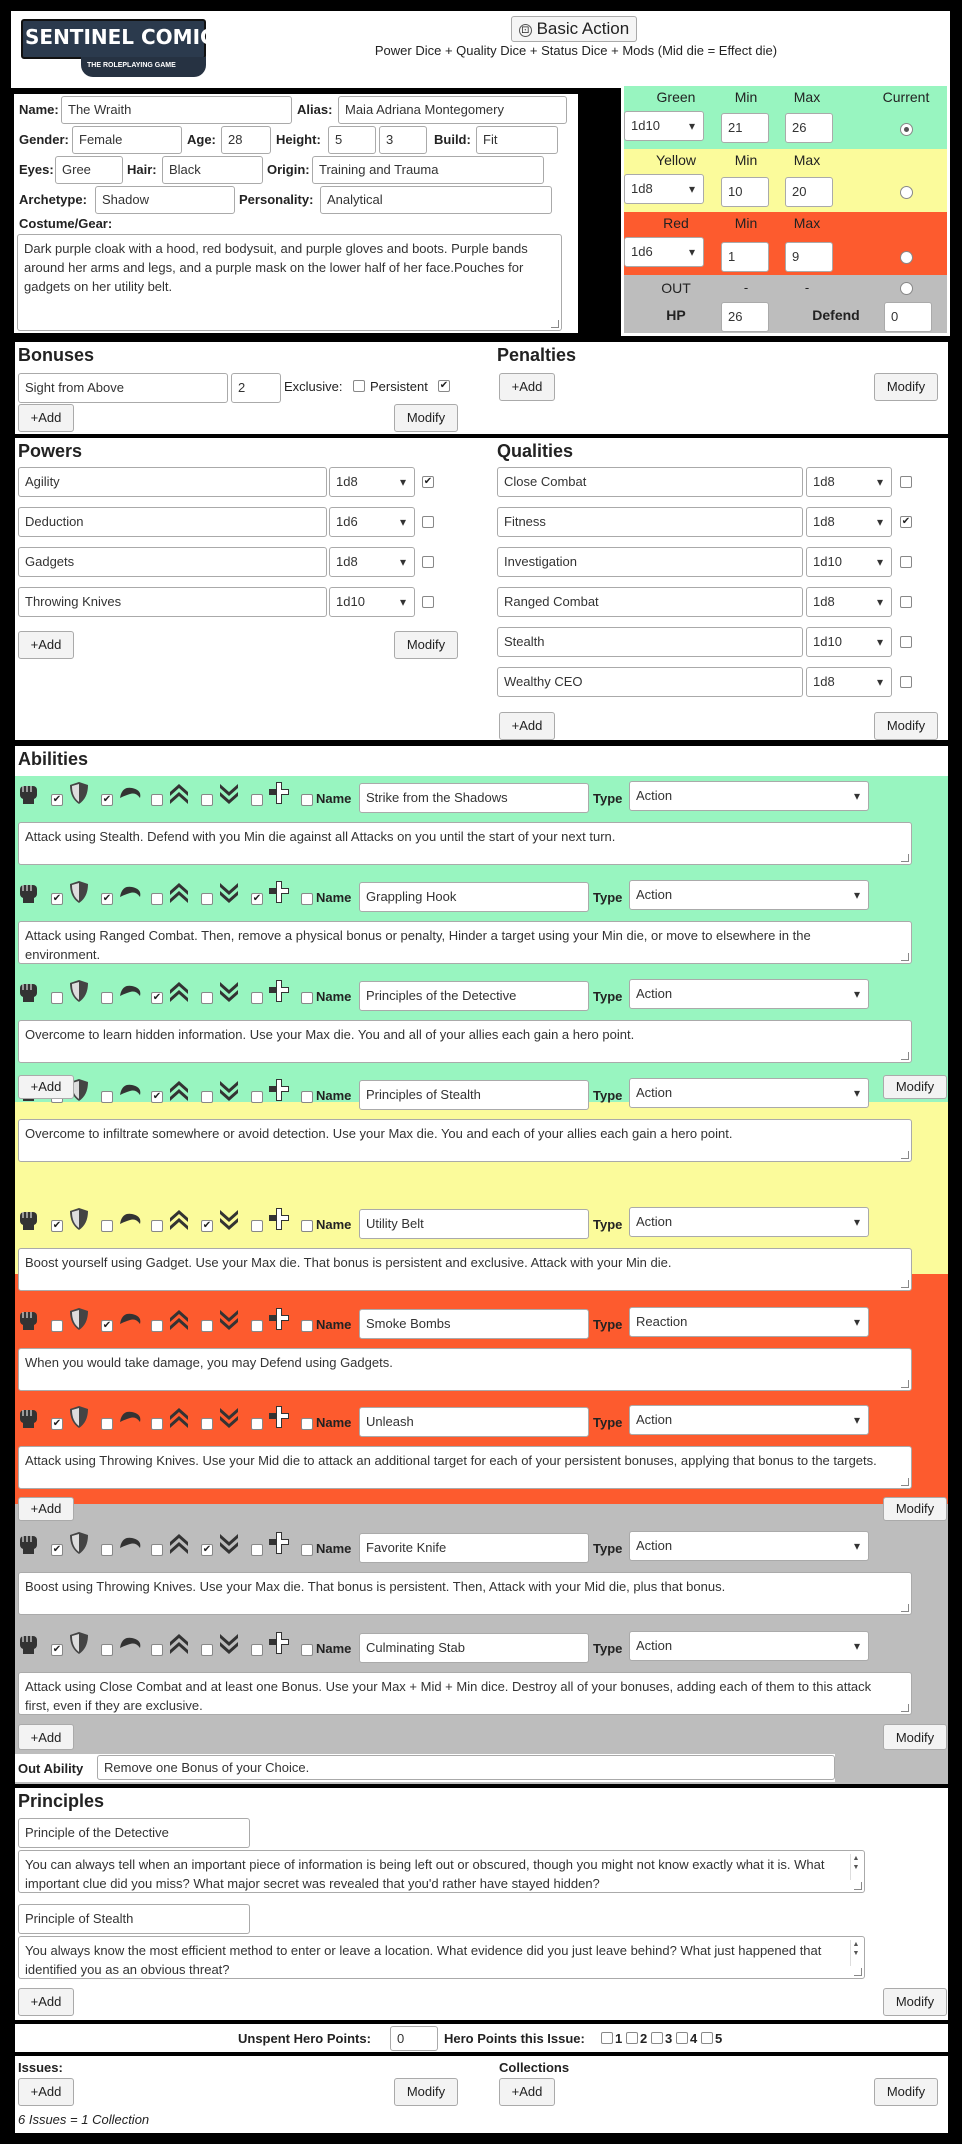 The image size is (962, 2144). What do you see at coordinates (212, 170) in the screenshot?
I see `hair-field: Black` at bounding box center [212, 170].